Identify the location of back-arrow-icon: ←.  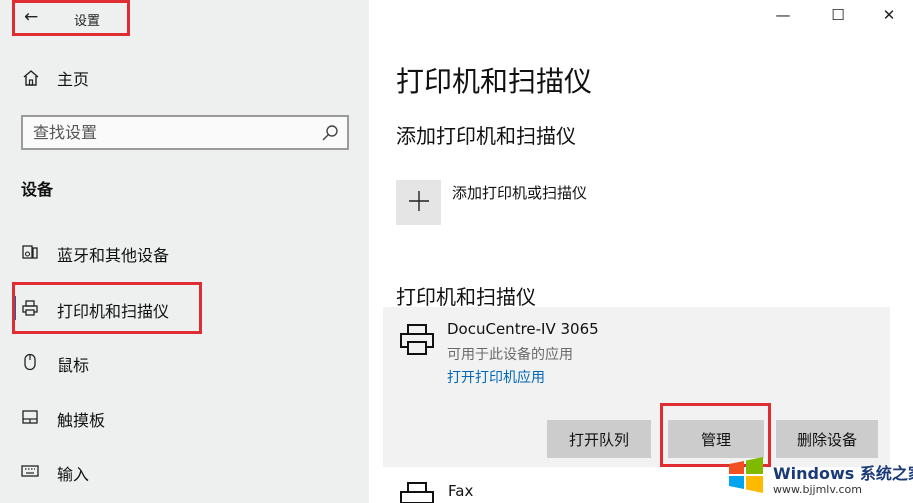
(31, 17).